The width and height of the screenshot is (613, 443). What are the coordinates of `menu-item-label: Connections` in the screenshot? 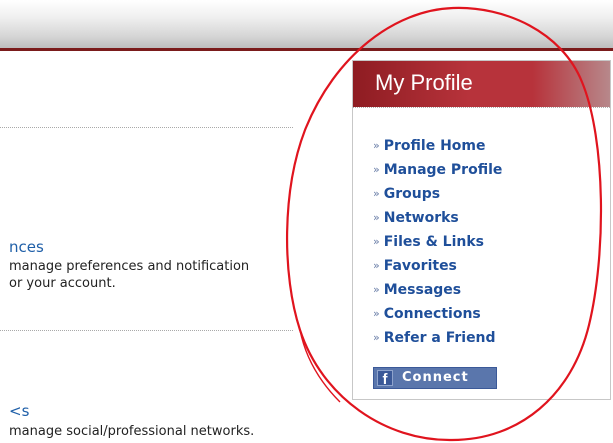 It's located at (432, 314).